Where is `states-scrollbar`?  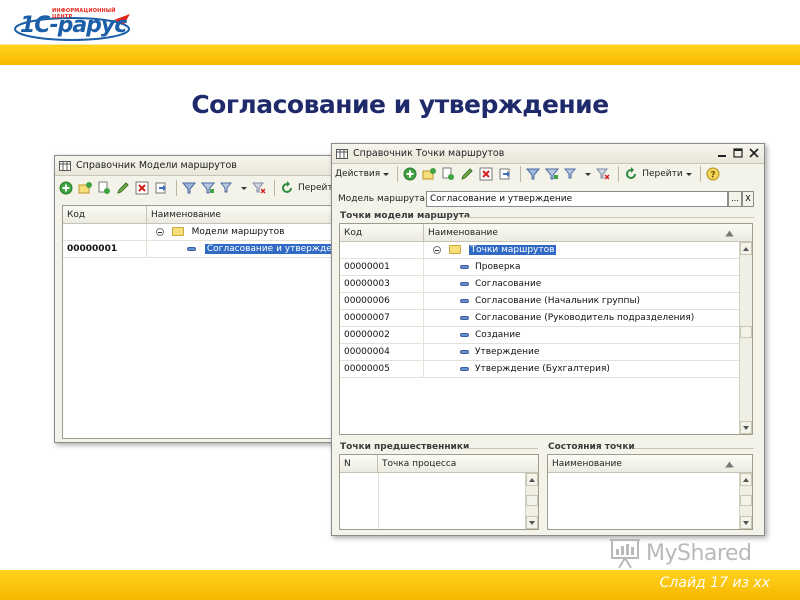
states-scrollbar is located at coordinates (745, 501).